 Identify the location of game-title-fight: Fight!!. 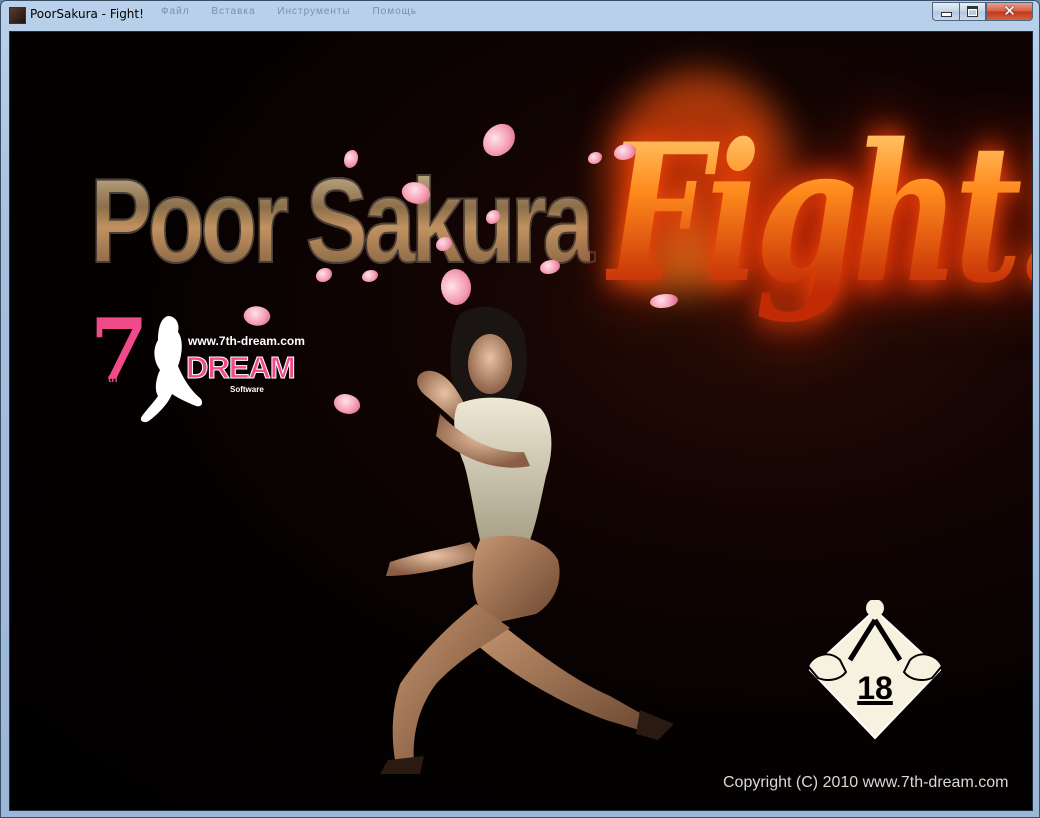
(819, 213).